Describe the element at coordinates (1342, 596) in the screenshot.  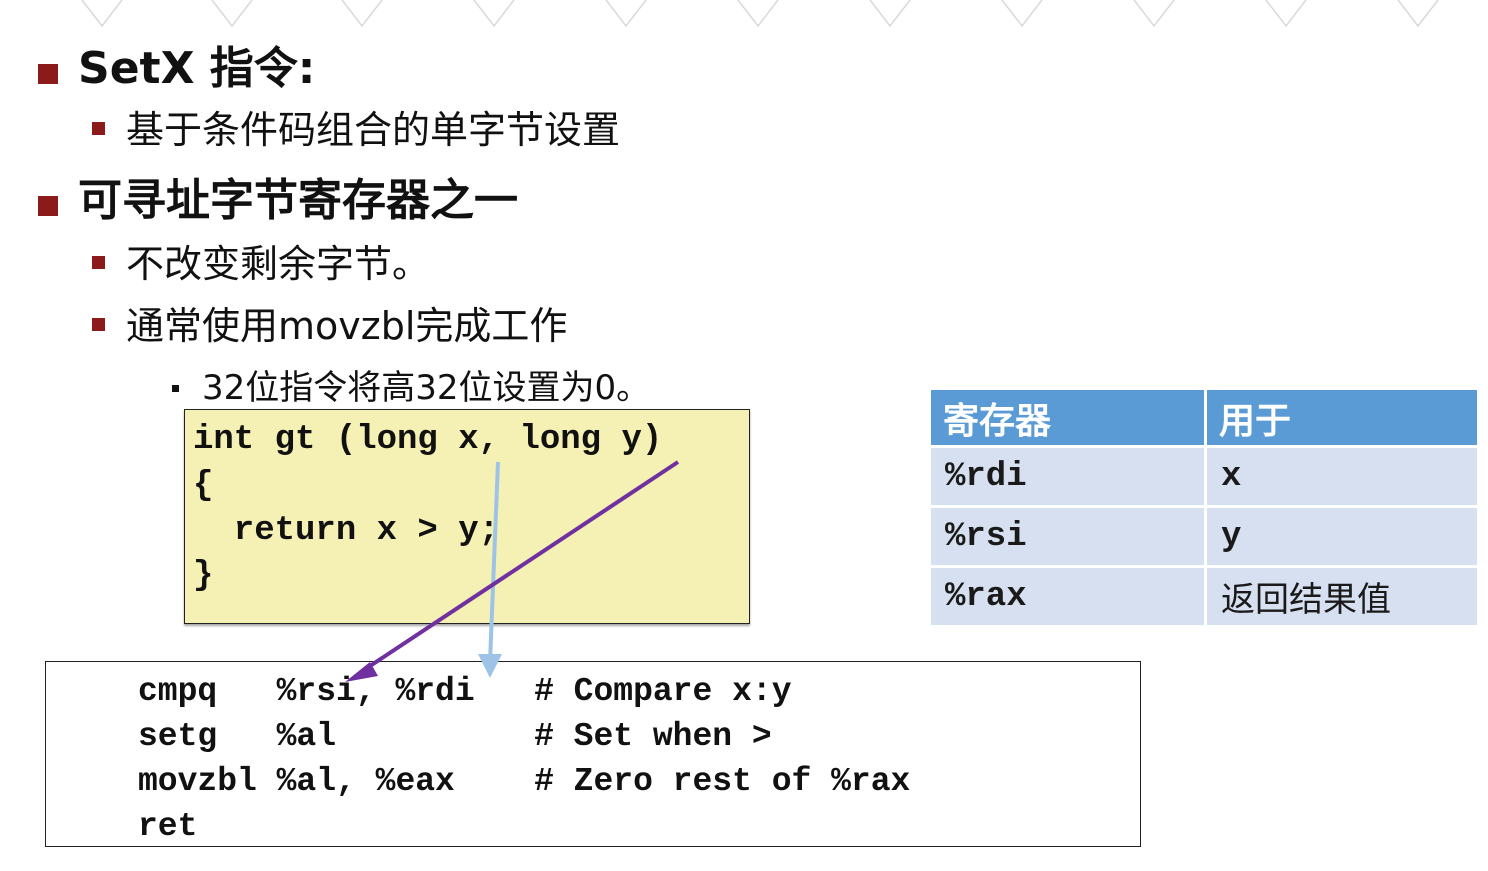
I see `register-usage: 返回结果值` at that location.